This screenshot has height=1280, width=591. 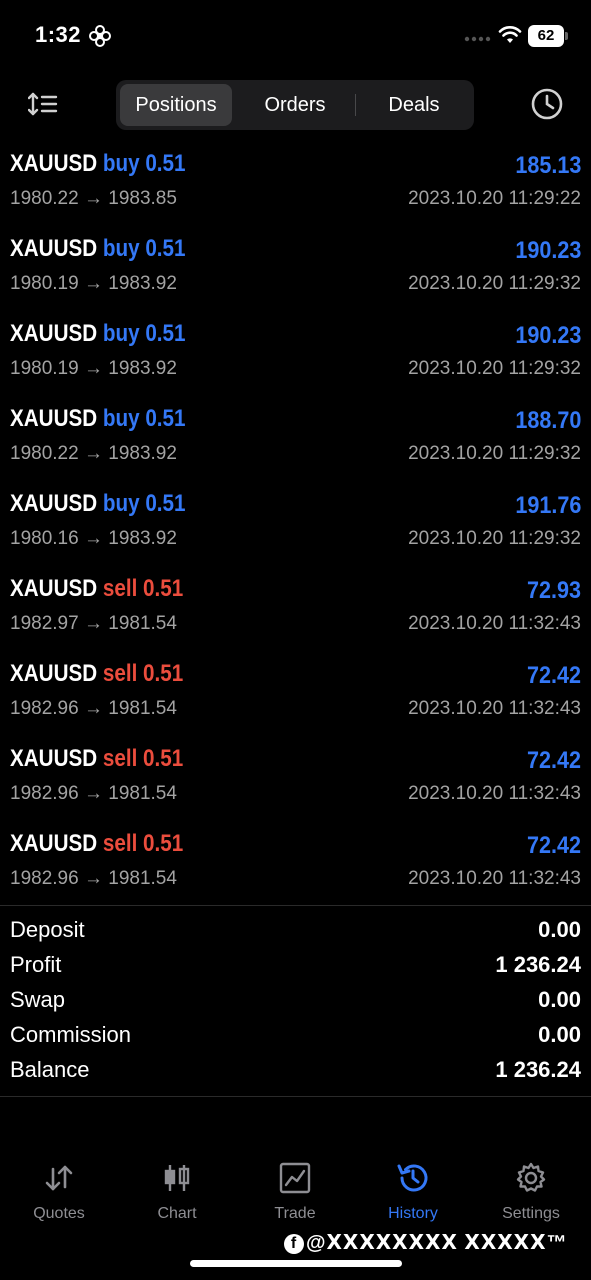 I want to click on settings-icon, so click(x=531, y=1177).